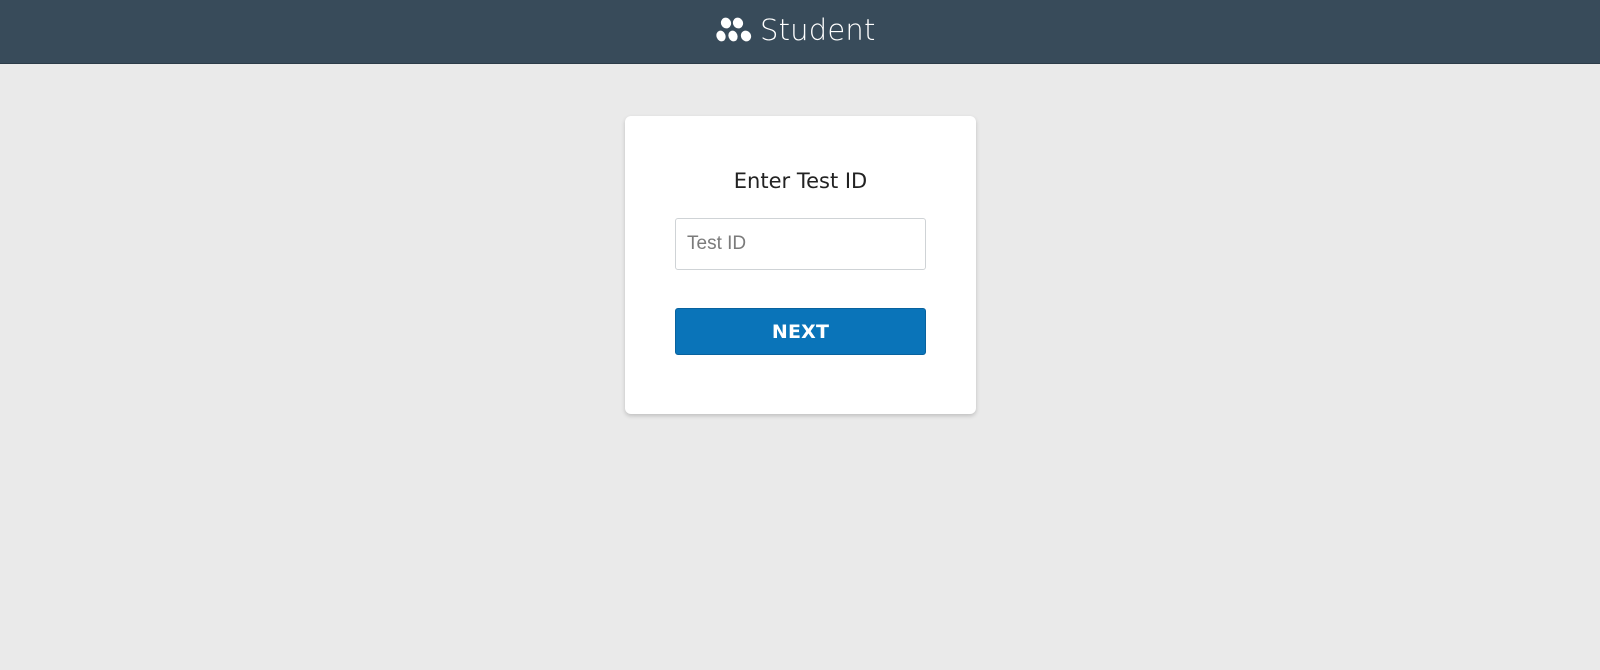 Image resolution: width=1600 pixels, height=670 pixels. I want to click on test-id-input, so click(800, 244).